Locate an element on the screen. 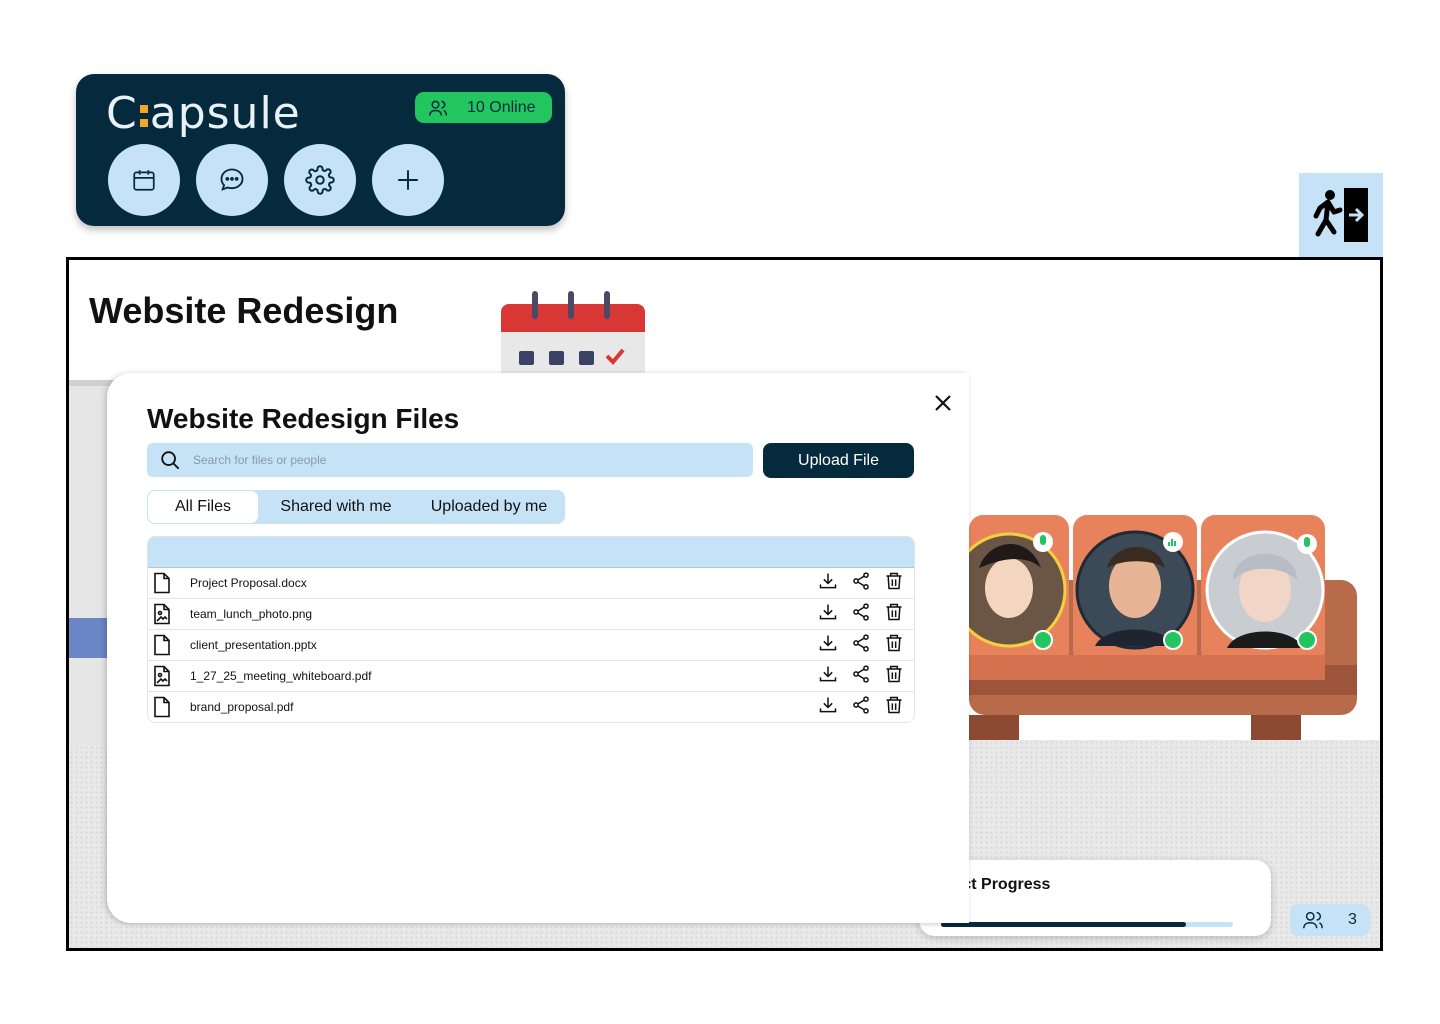 The width and height of the screenshot is (1440, 1024). online-count-badge: 10 Online is located at coordinates (483, 107).